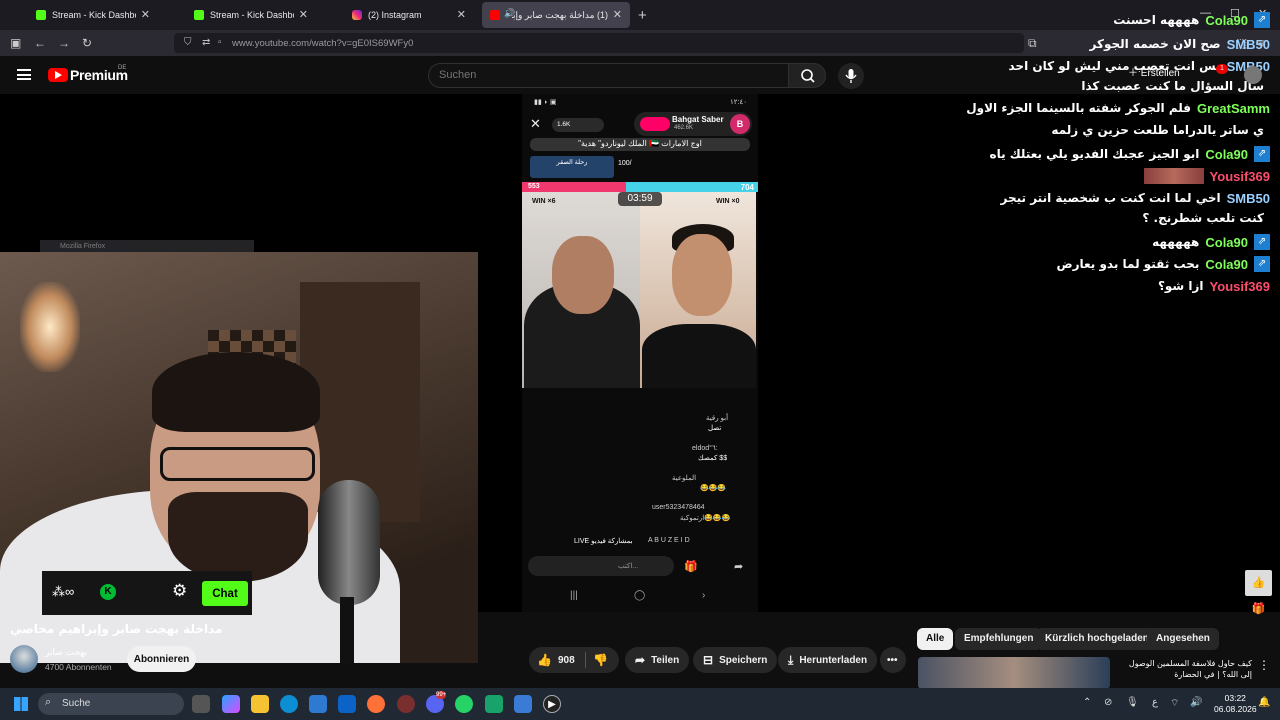 The width and height of the screenshot is (1280, 720). I want to click on kick-logo-icon: K, so click(108, 592).